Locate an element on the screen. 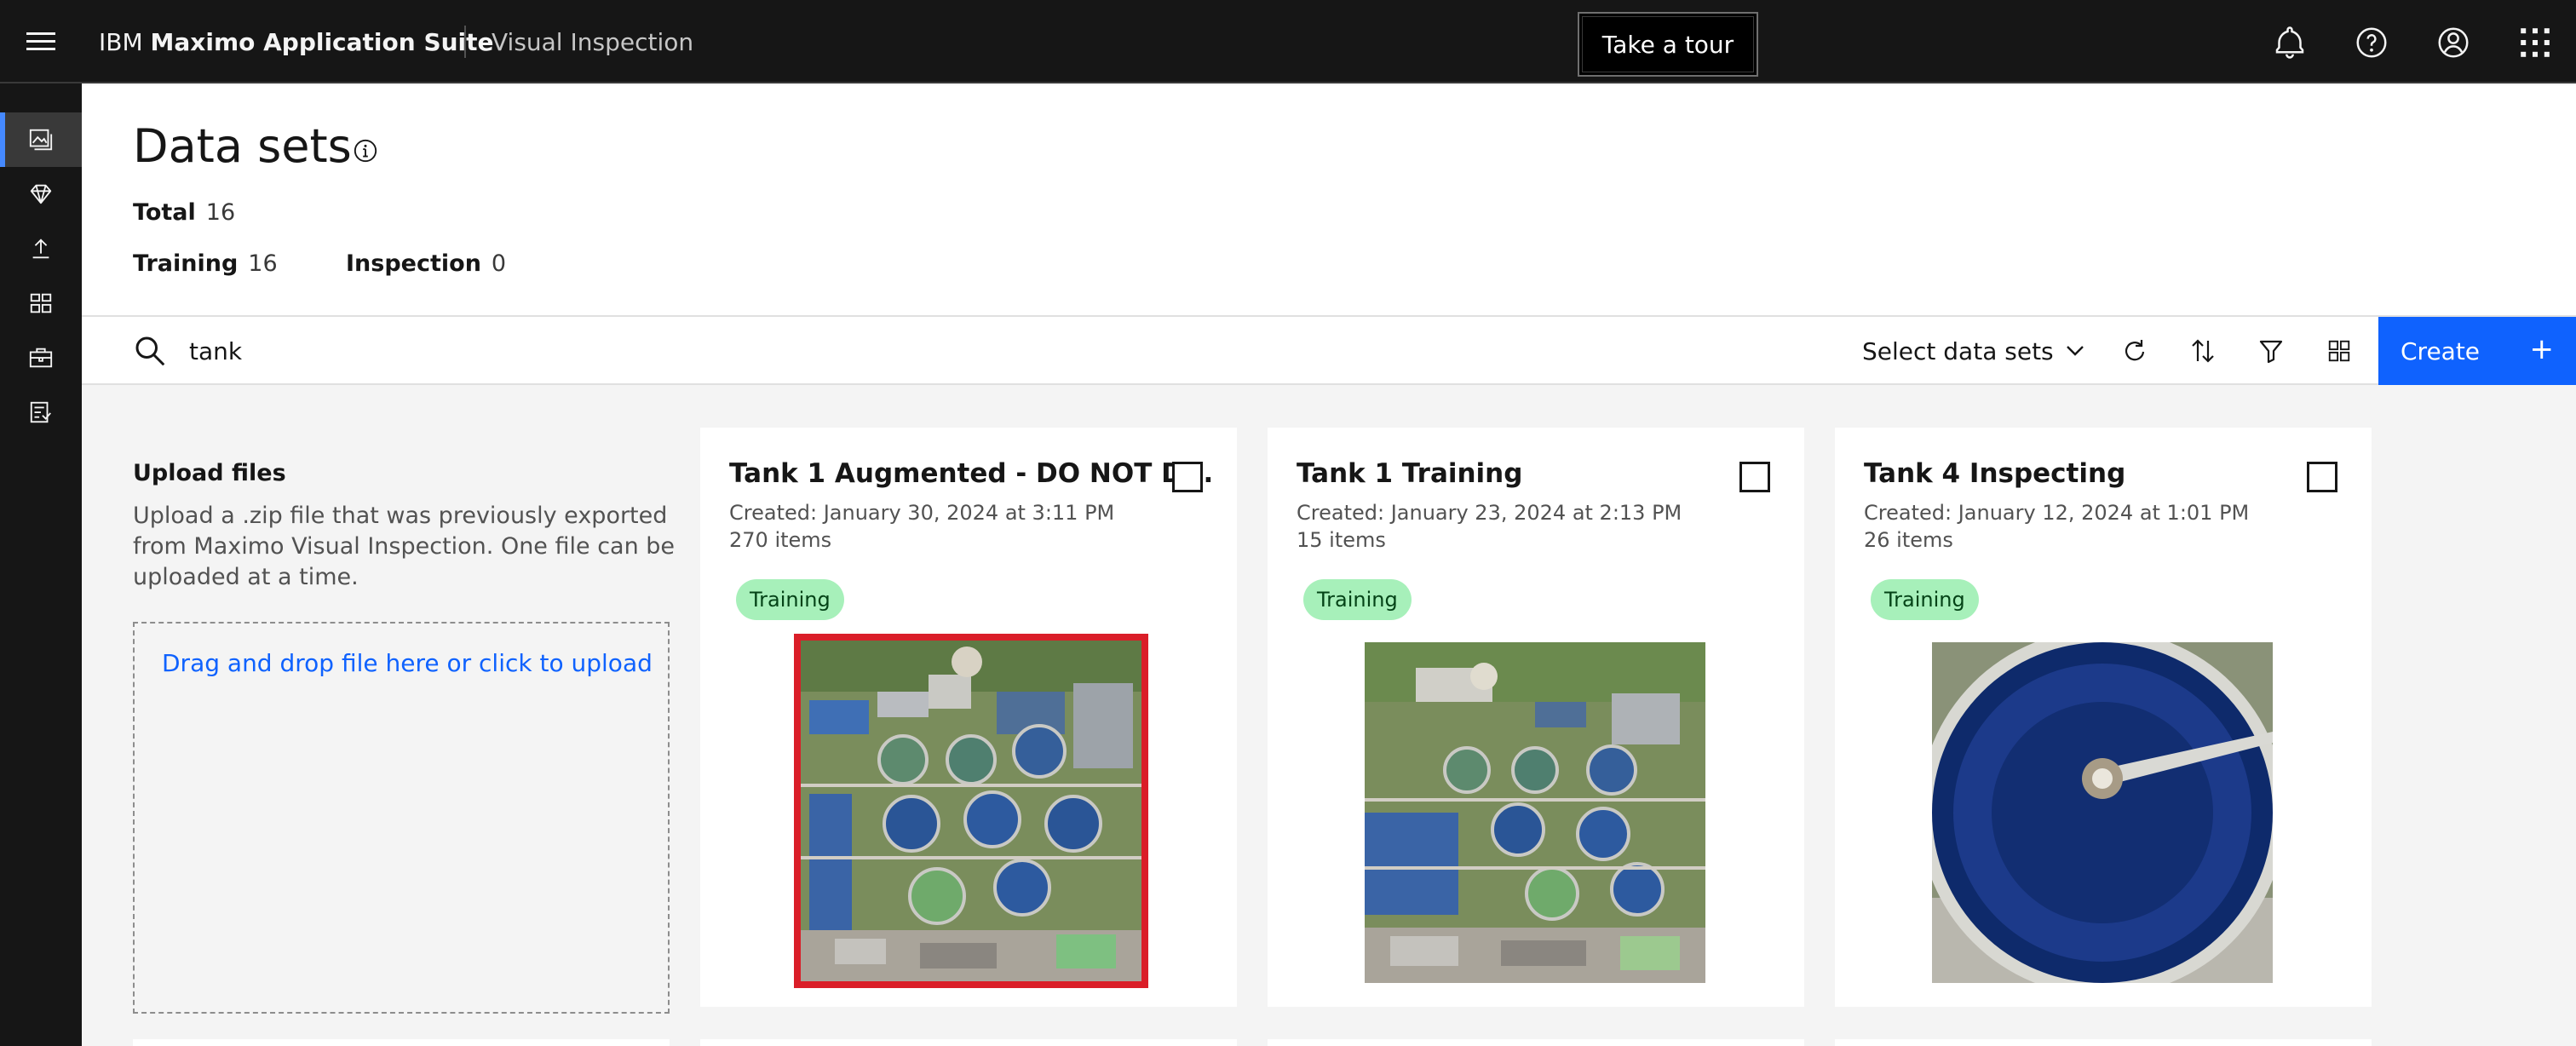 The width and height of the screenshot is (2576, 1046). refresh-button is located at coordinates (2134, 350).